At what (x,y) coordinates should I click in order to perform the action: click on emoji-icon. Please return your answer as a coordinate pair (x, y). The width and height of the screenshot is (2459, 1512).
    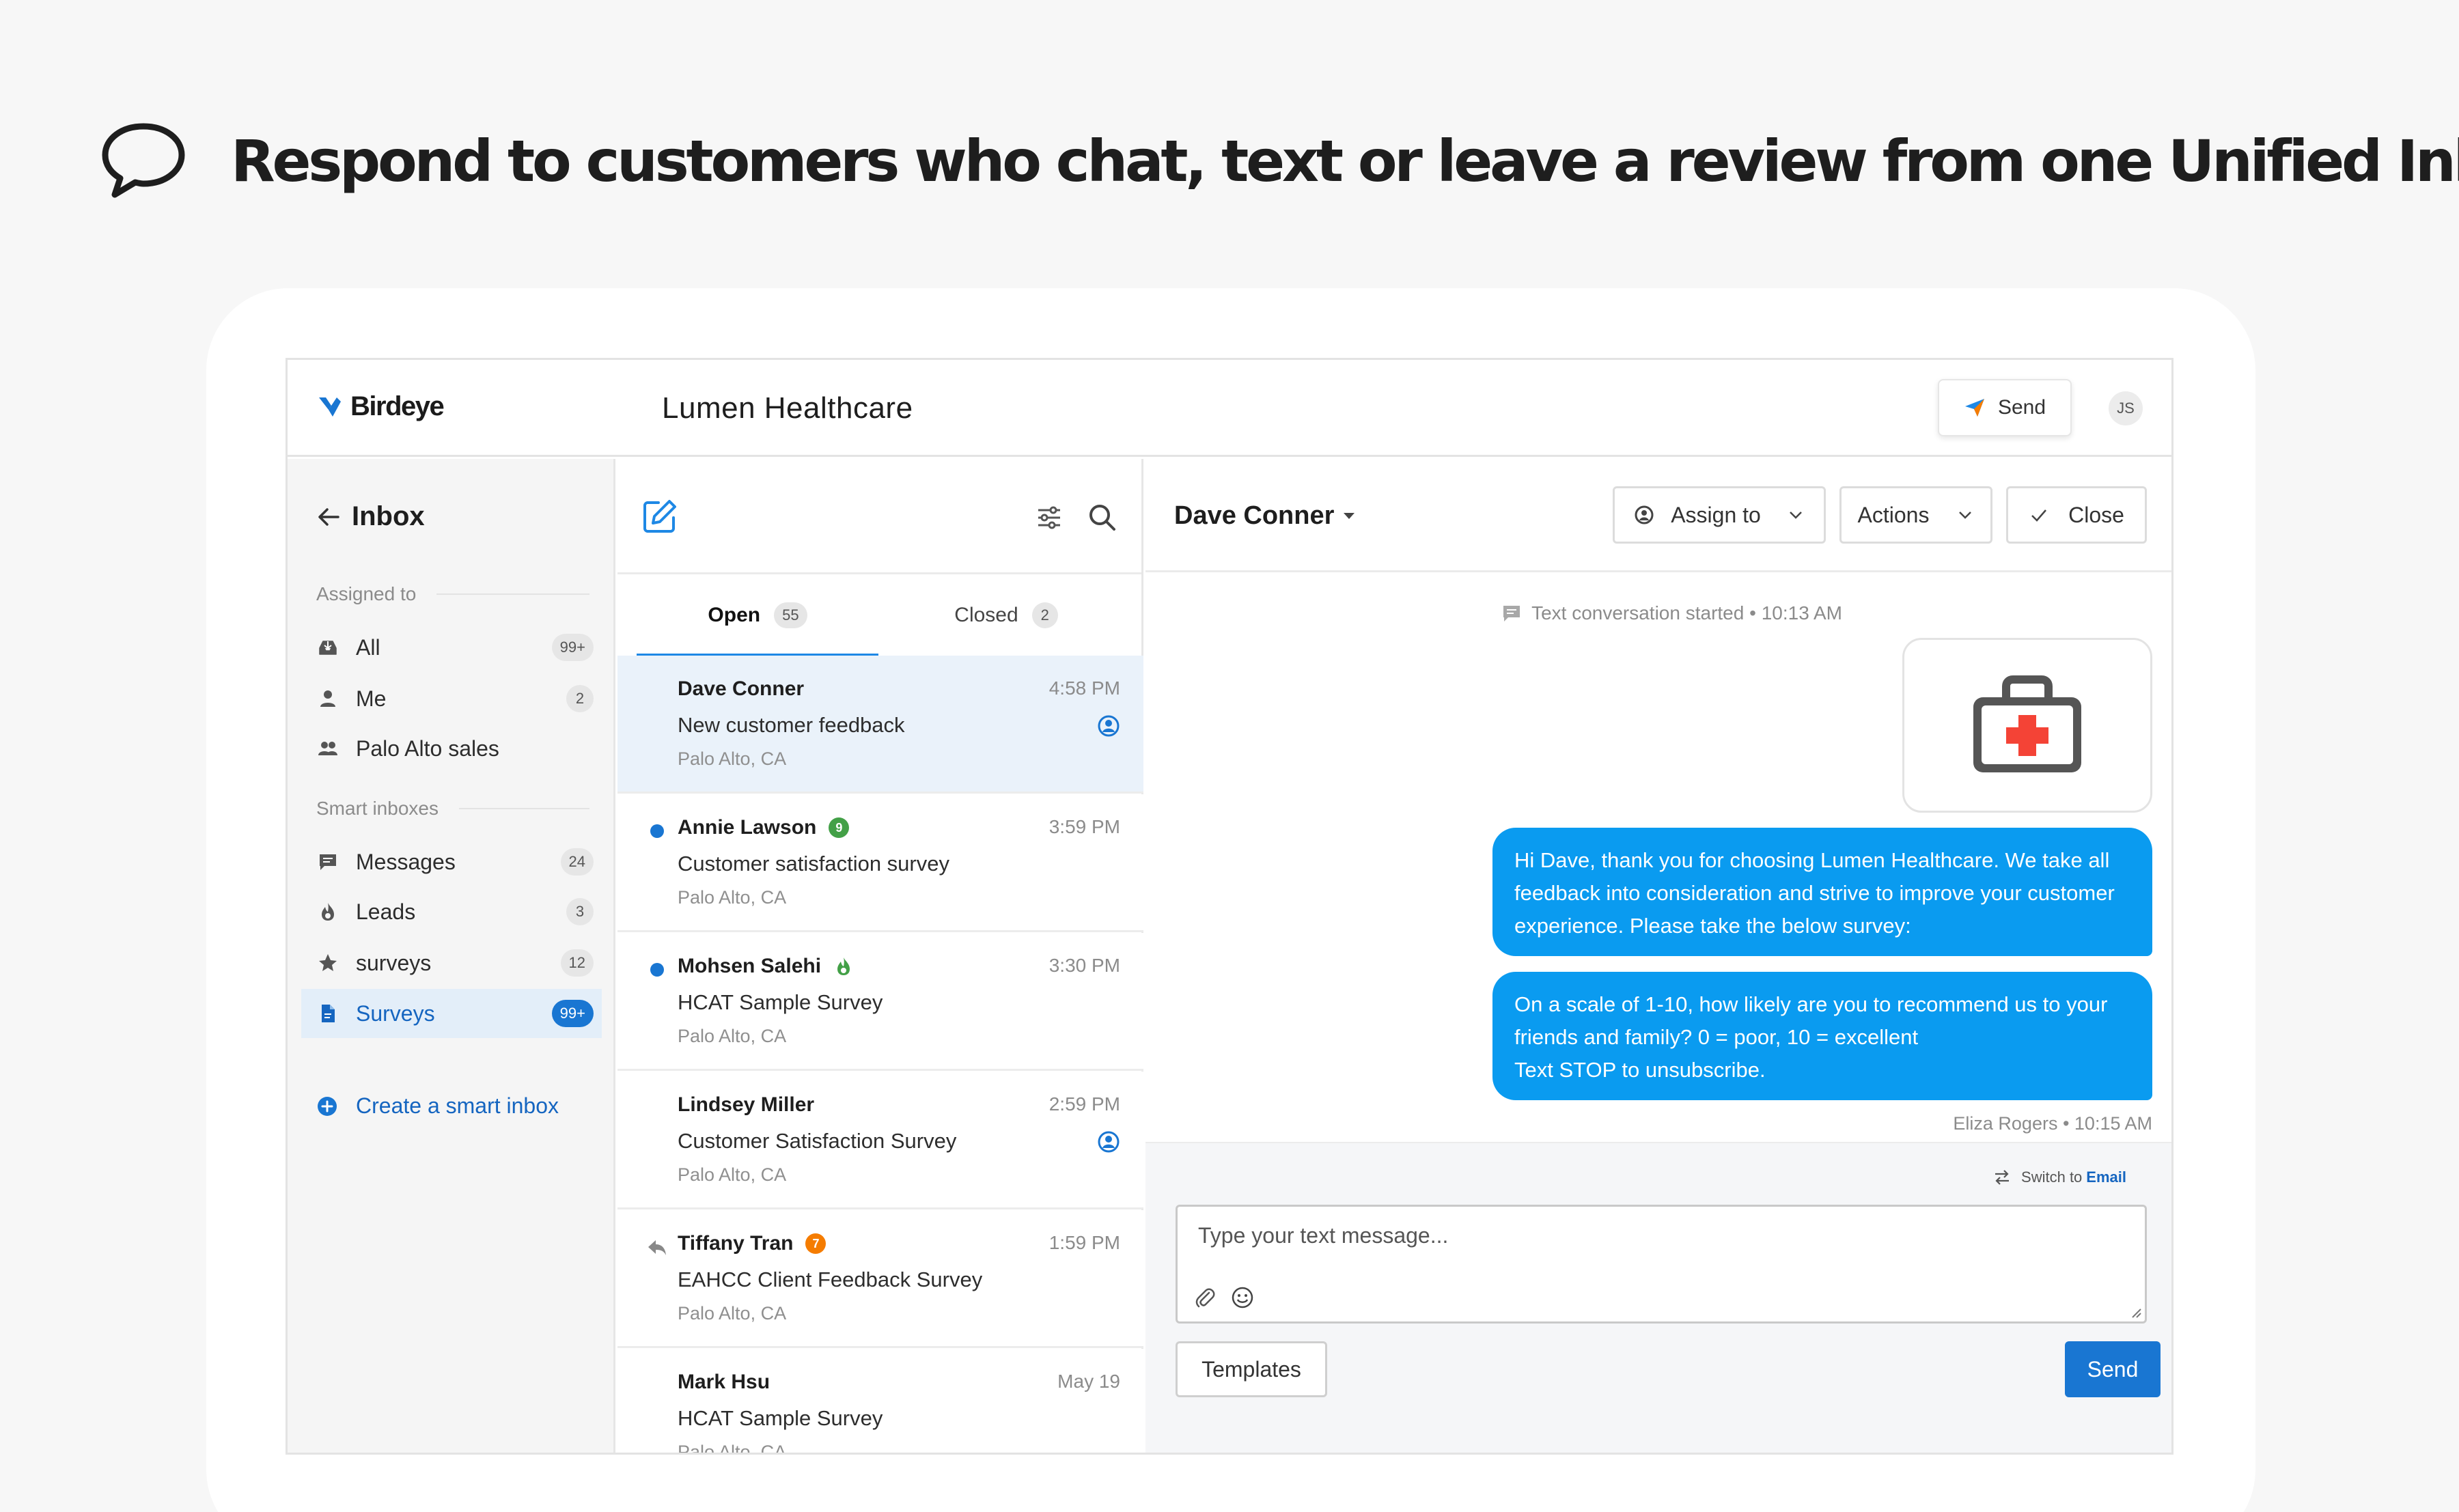
    Looking at the image, I should click on (1242, 1297).